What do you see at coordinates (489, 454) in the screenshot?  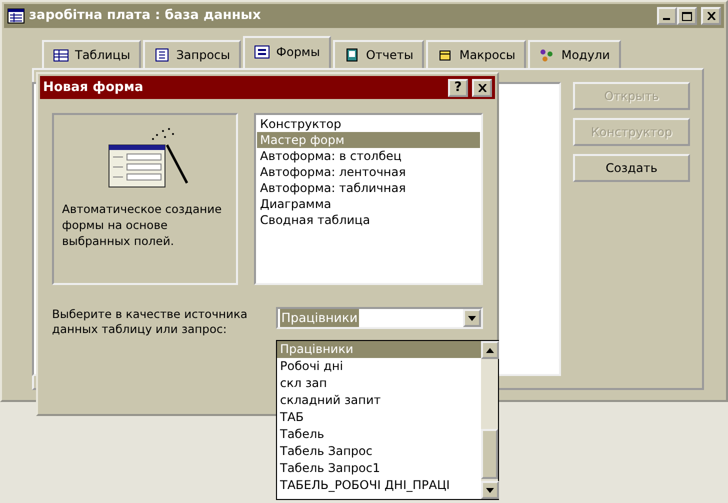 I see `scroll-thumb` at bounding box center [489, 454].